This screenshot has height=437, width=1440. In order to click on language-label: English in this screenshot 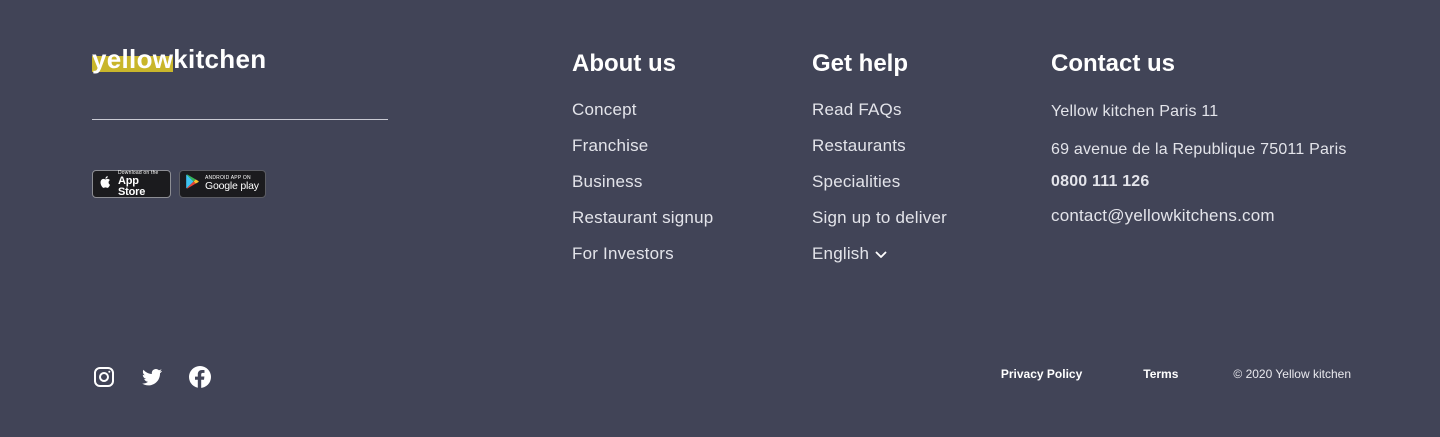, I will do `click(841, 253)`.